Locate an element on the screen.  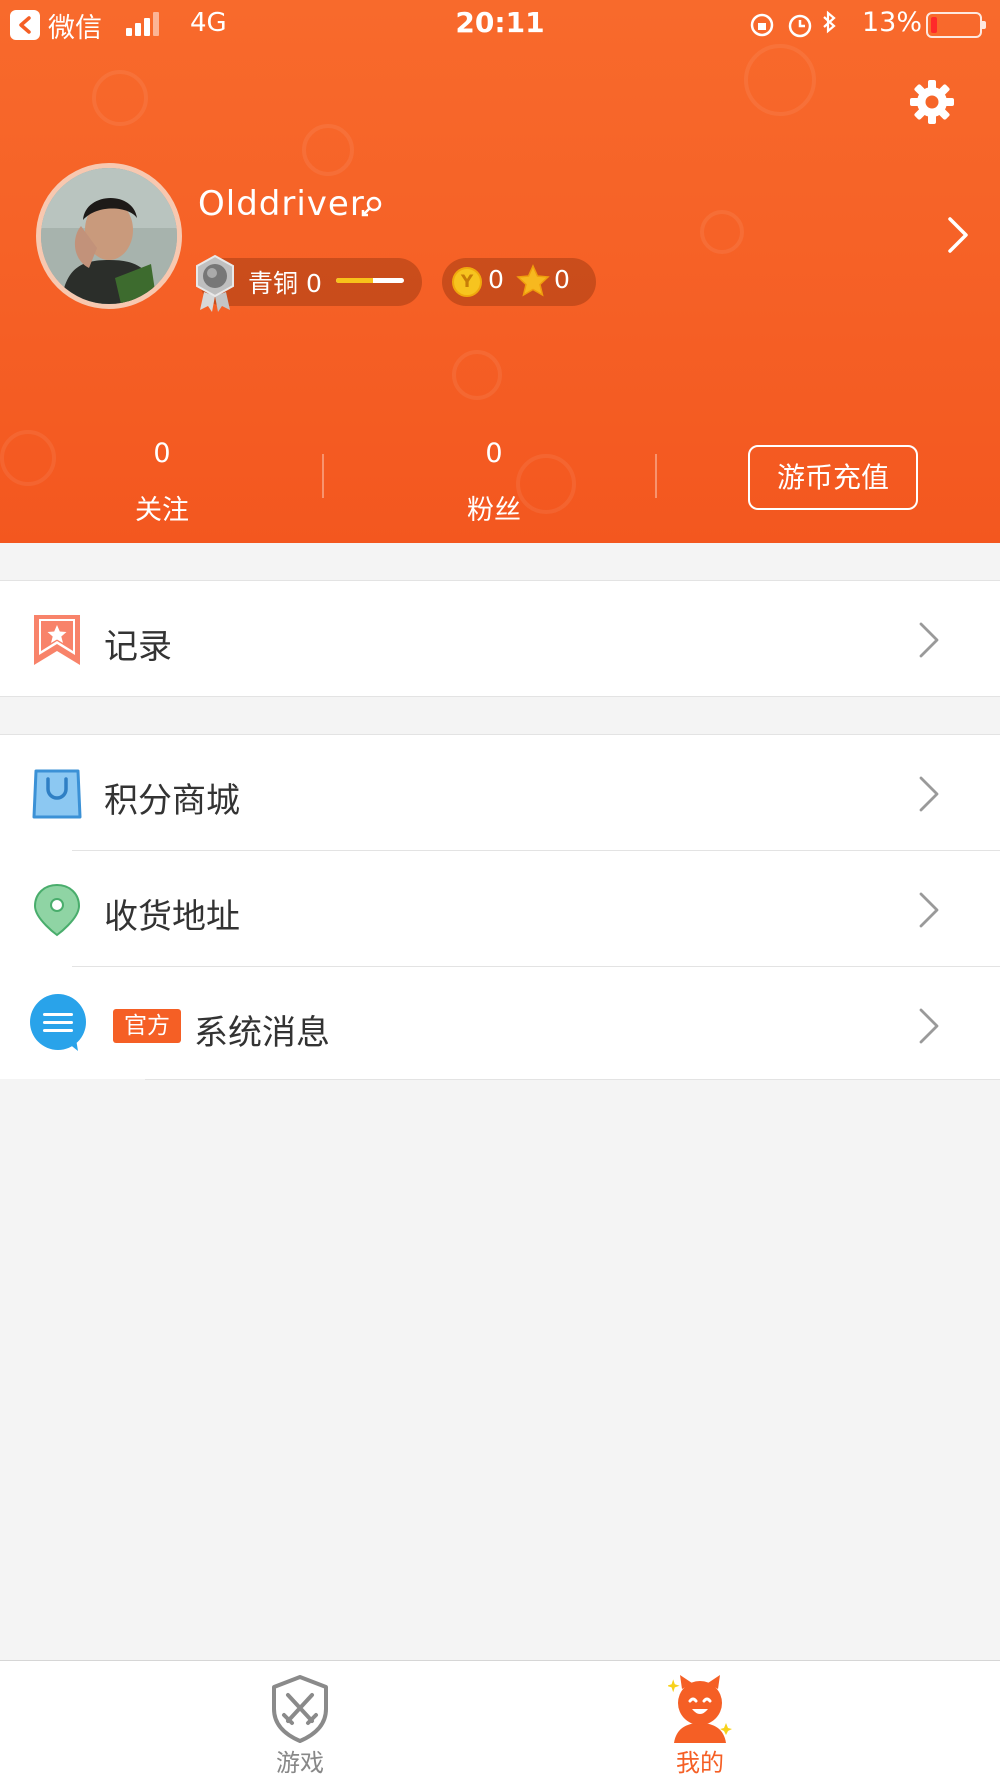
star-icon is located at coordinates (533, 280).